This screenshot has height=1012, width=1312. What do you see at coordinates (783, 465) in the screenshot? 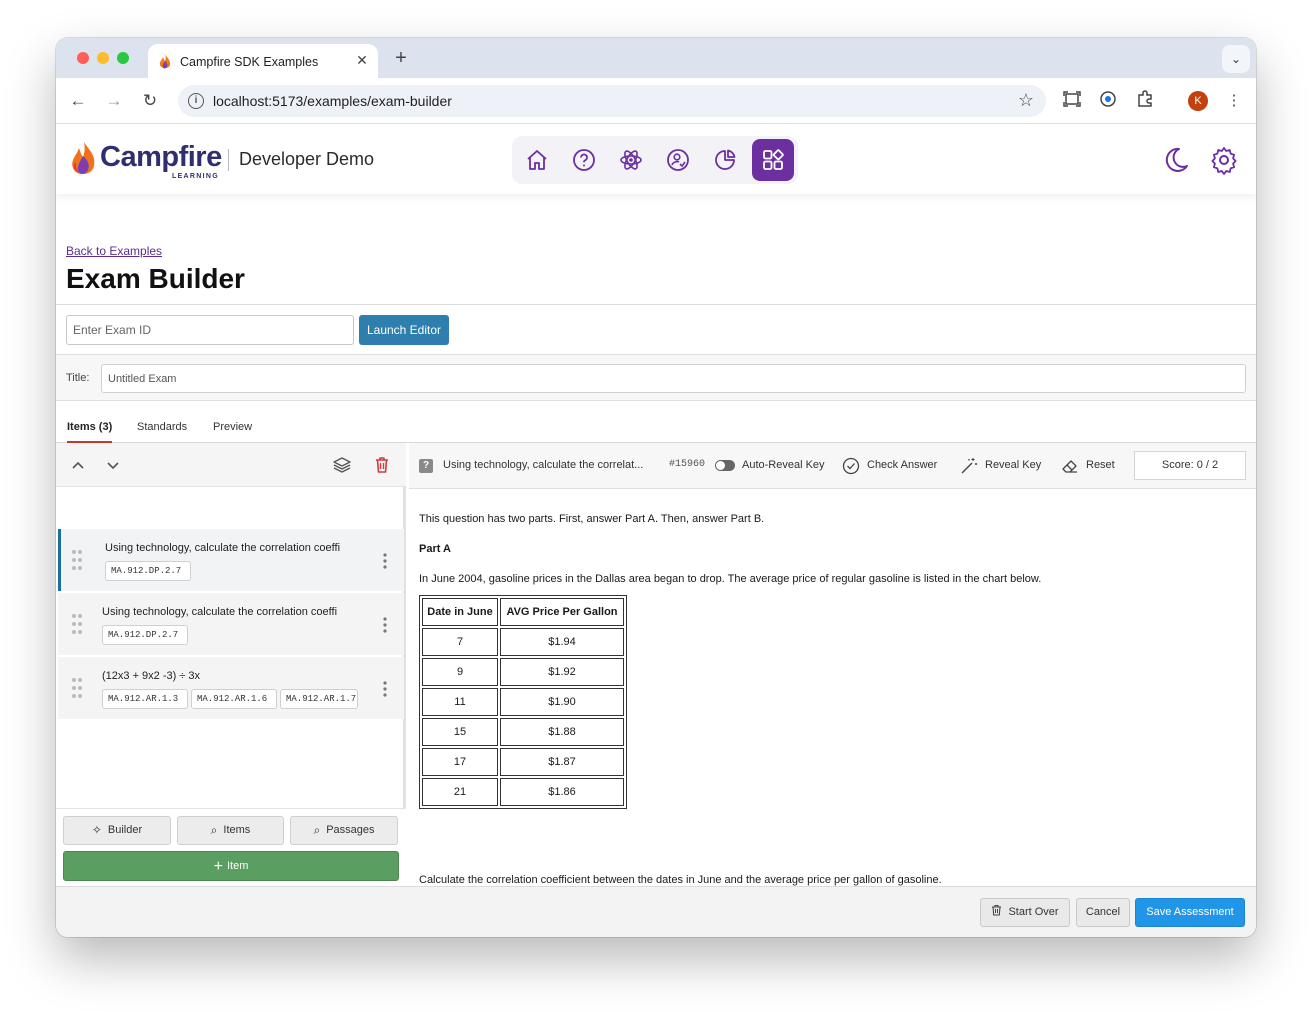
I see `auto-reveal-label: Auto-Reveal Key` at bounding box center [783, 465].